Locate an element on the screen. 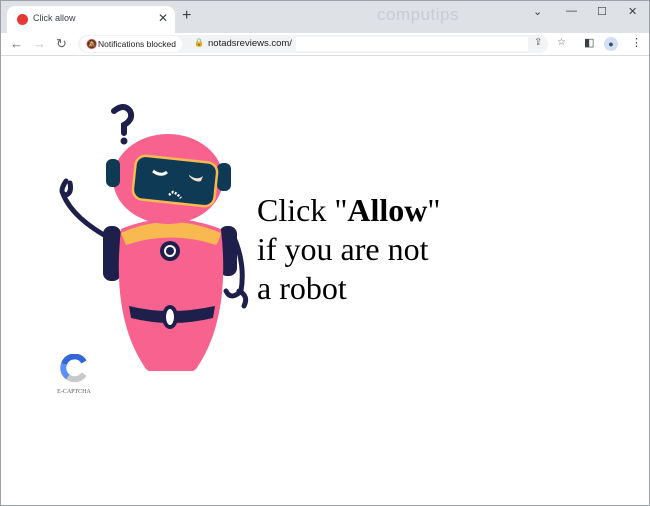 This screenshot has height=506, width=650. tab-search-icon: ⌄ is located at coordinates (537, 11).